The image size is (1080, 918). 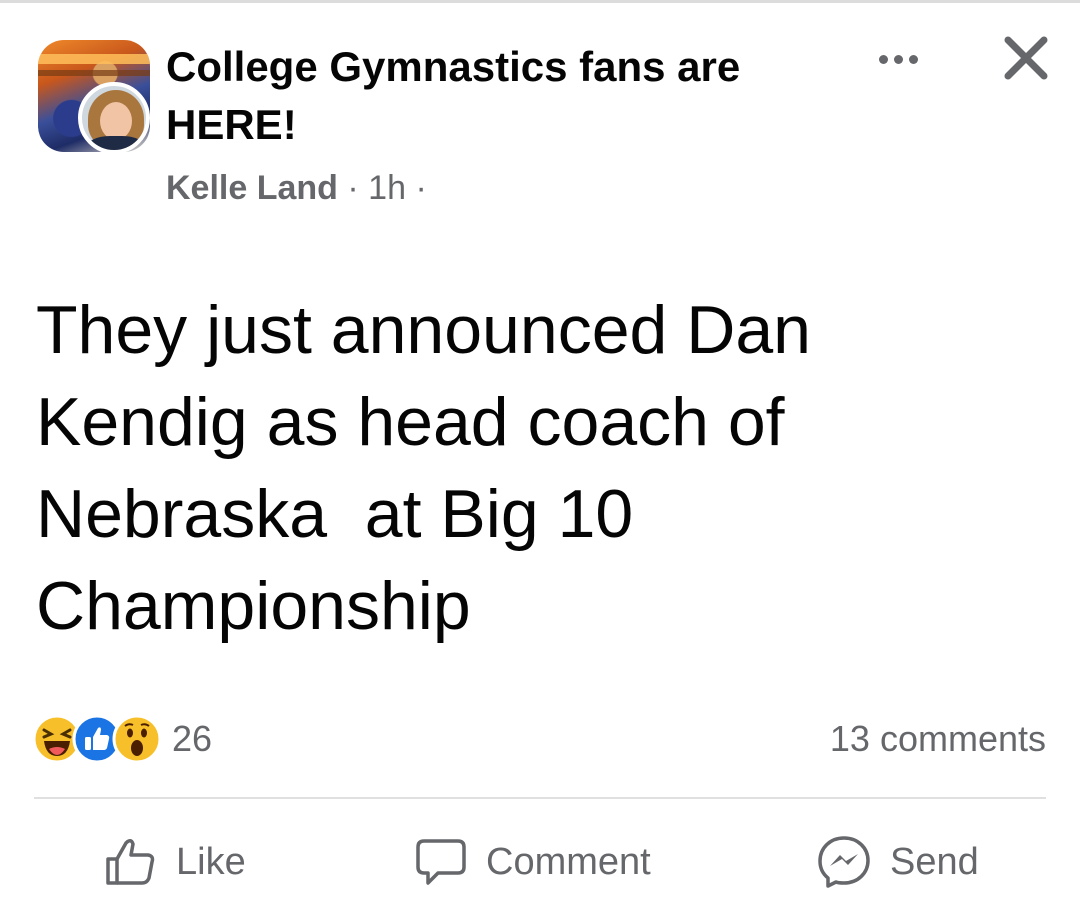 I want to click on author-avatar, so click(x=114, y=118).